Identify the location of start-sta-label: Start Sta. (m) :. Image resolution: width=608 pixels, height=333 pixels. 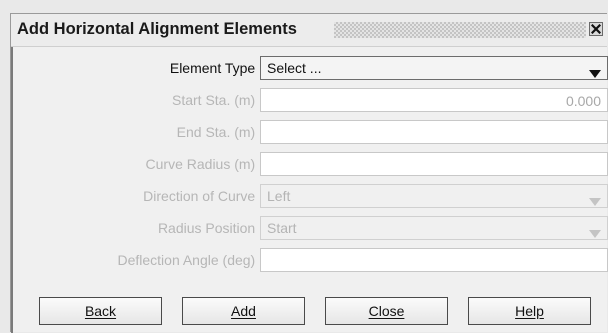
(217, 100).